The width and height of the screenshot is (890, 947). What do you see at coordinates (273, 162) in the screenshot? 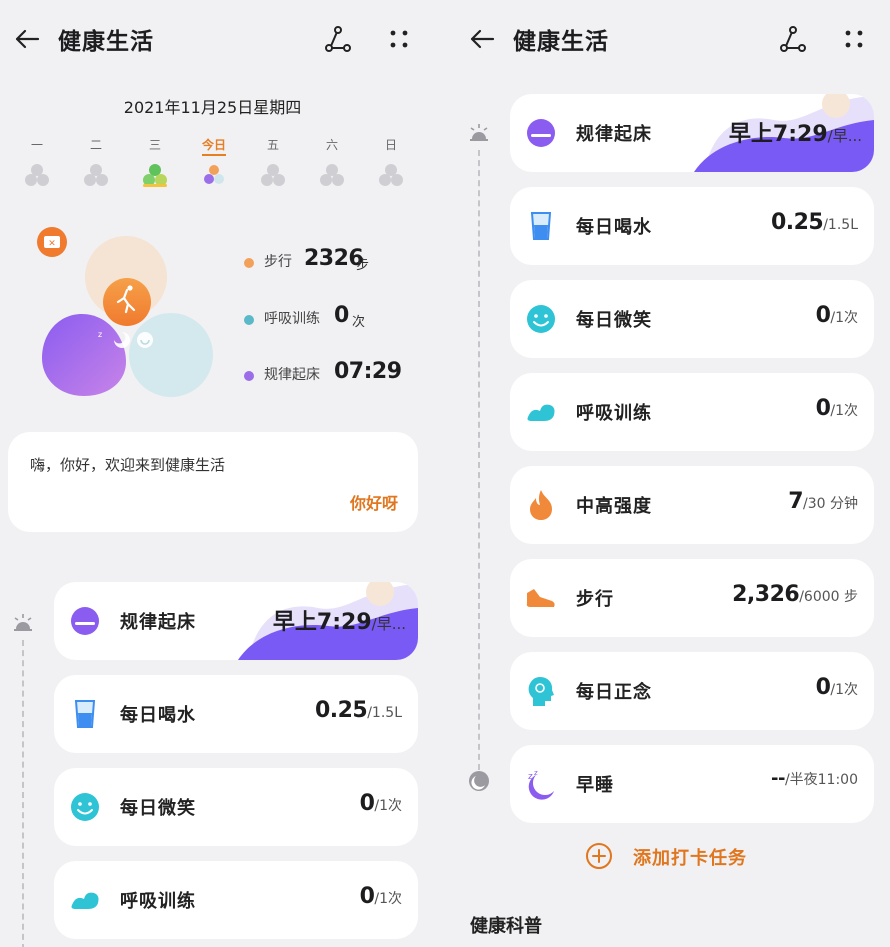
I see `day-fri: 五` at bounding box center [273, 162].